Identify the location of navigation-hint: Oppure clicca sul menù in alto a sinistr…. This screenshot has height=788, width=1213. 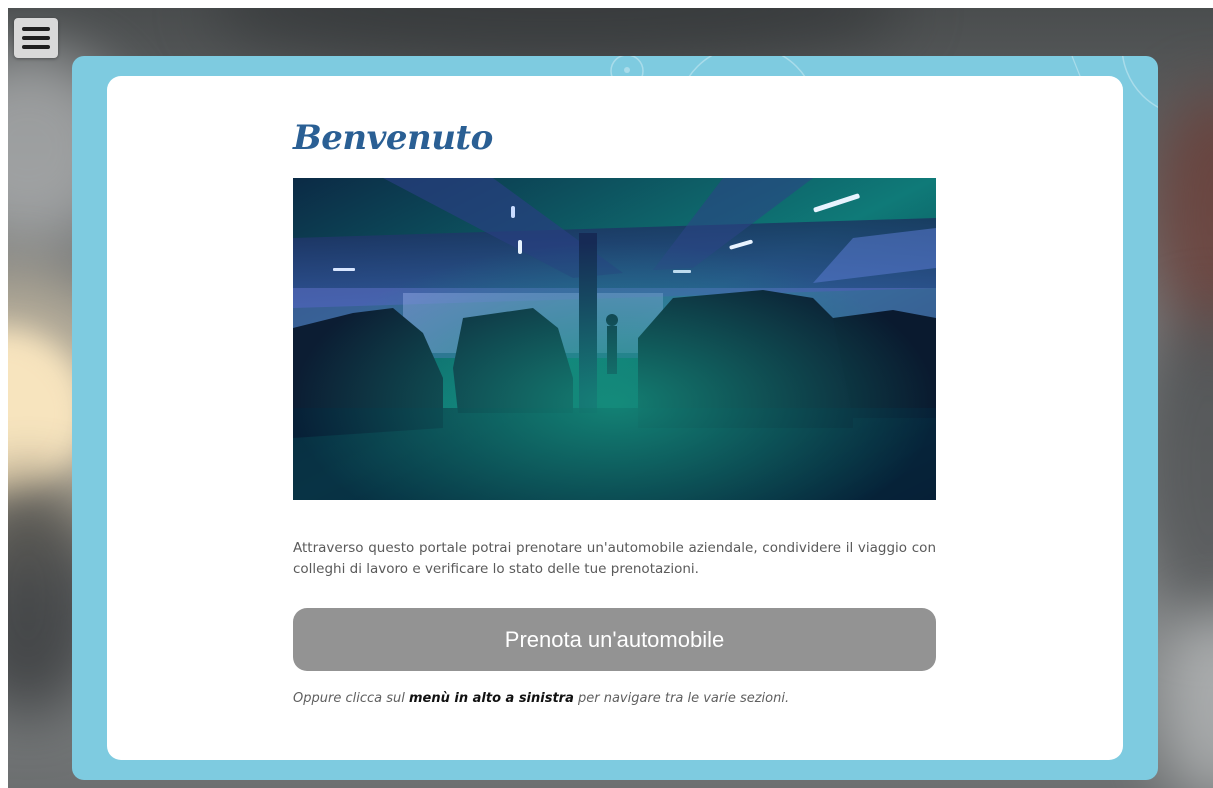
(614, 698).